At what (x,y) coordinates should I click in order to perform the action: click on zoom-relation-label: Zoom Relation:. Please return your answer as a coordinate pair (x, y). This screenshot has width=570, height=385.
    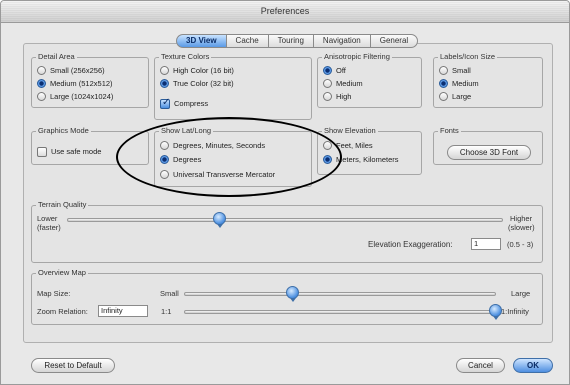
    Looking at the image, I should click on (62, 311).